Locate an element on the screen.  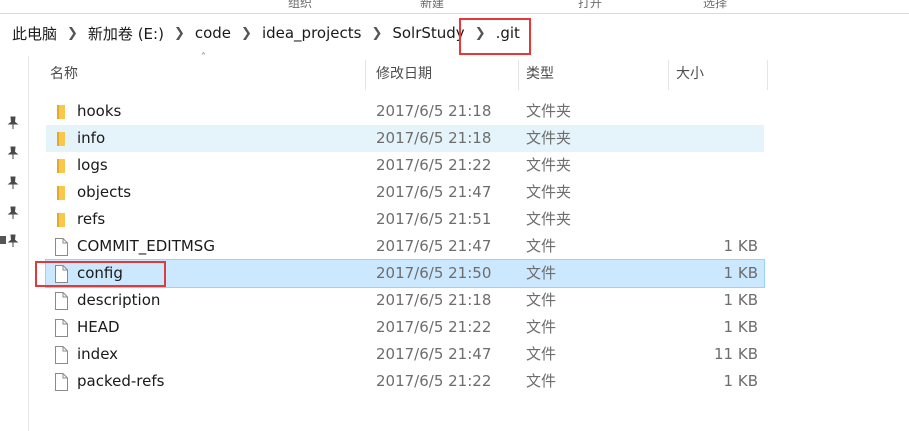
navigation-pane is located at coordinates (14, 243).